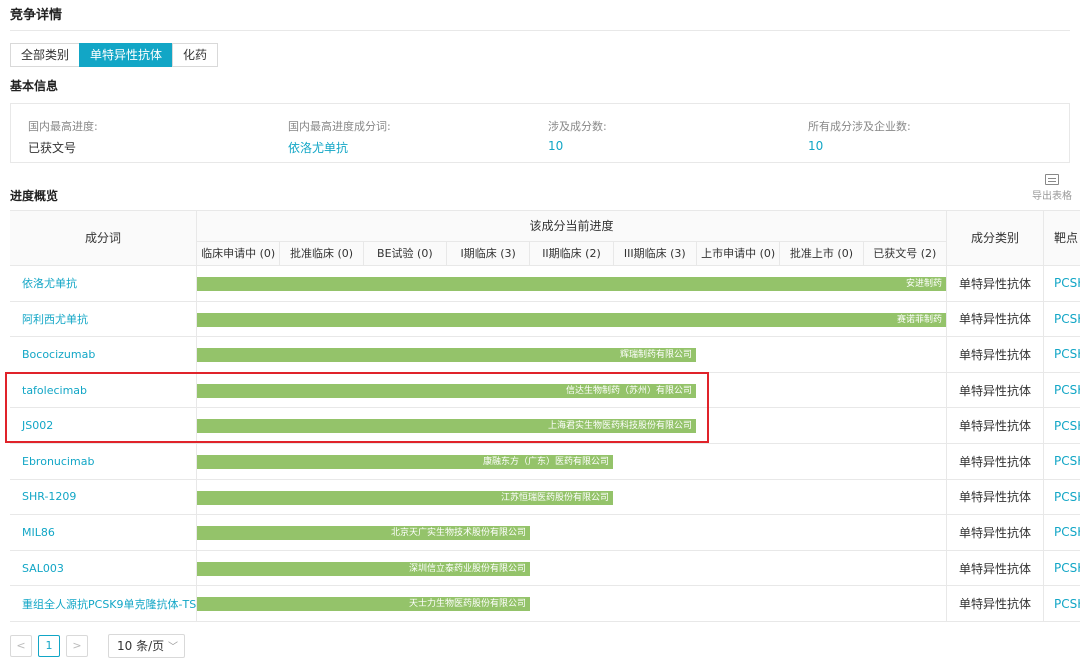  What do you see at coordinates (859, 126) in the screenshot?
I see `info-label: 所有成分涉及企业数:` at bounding box center [859, 126].